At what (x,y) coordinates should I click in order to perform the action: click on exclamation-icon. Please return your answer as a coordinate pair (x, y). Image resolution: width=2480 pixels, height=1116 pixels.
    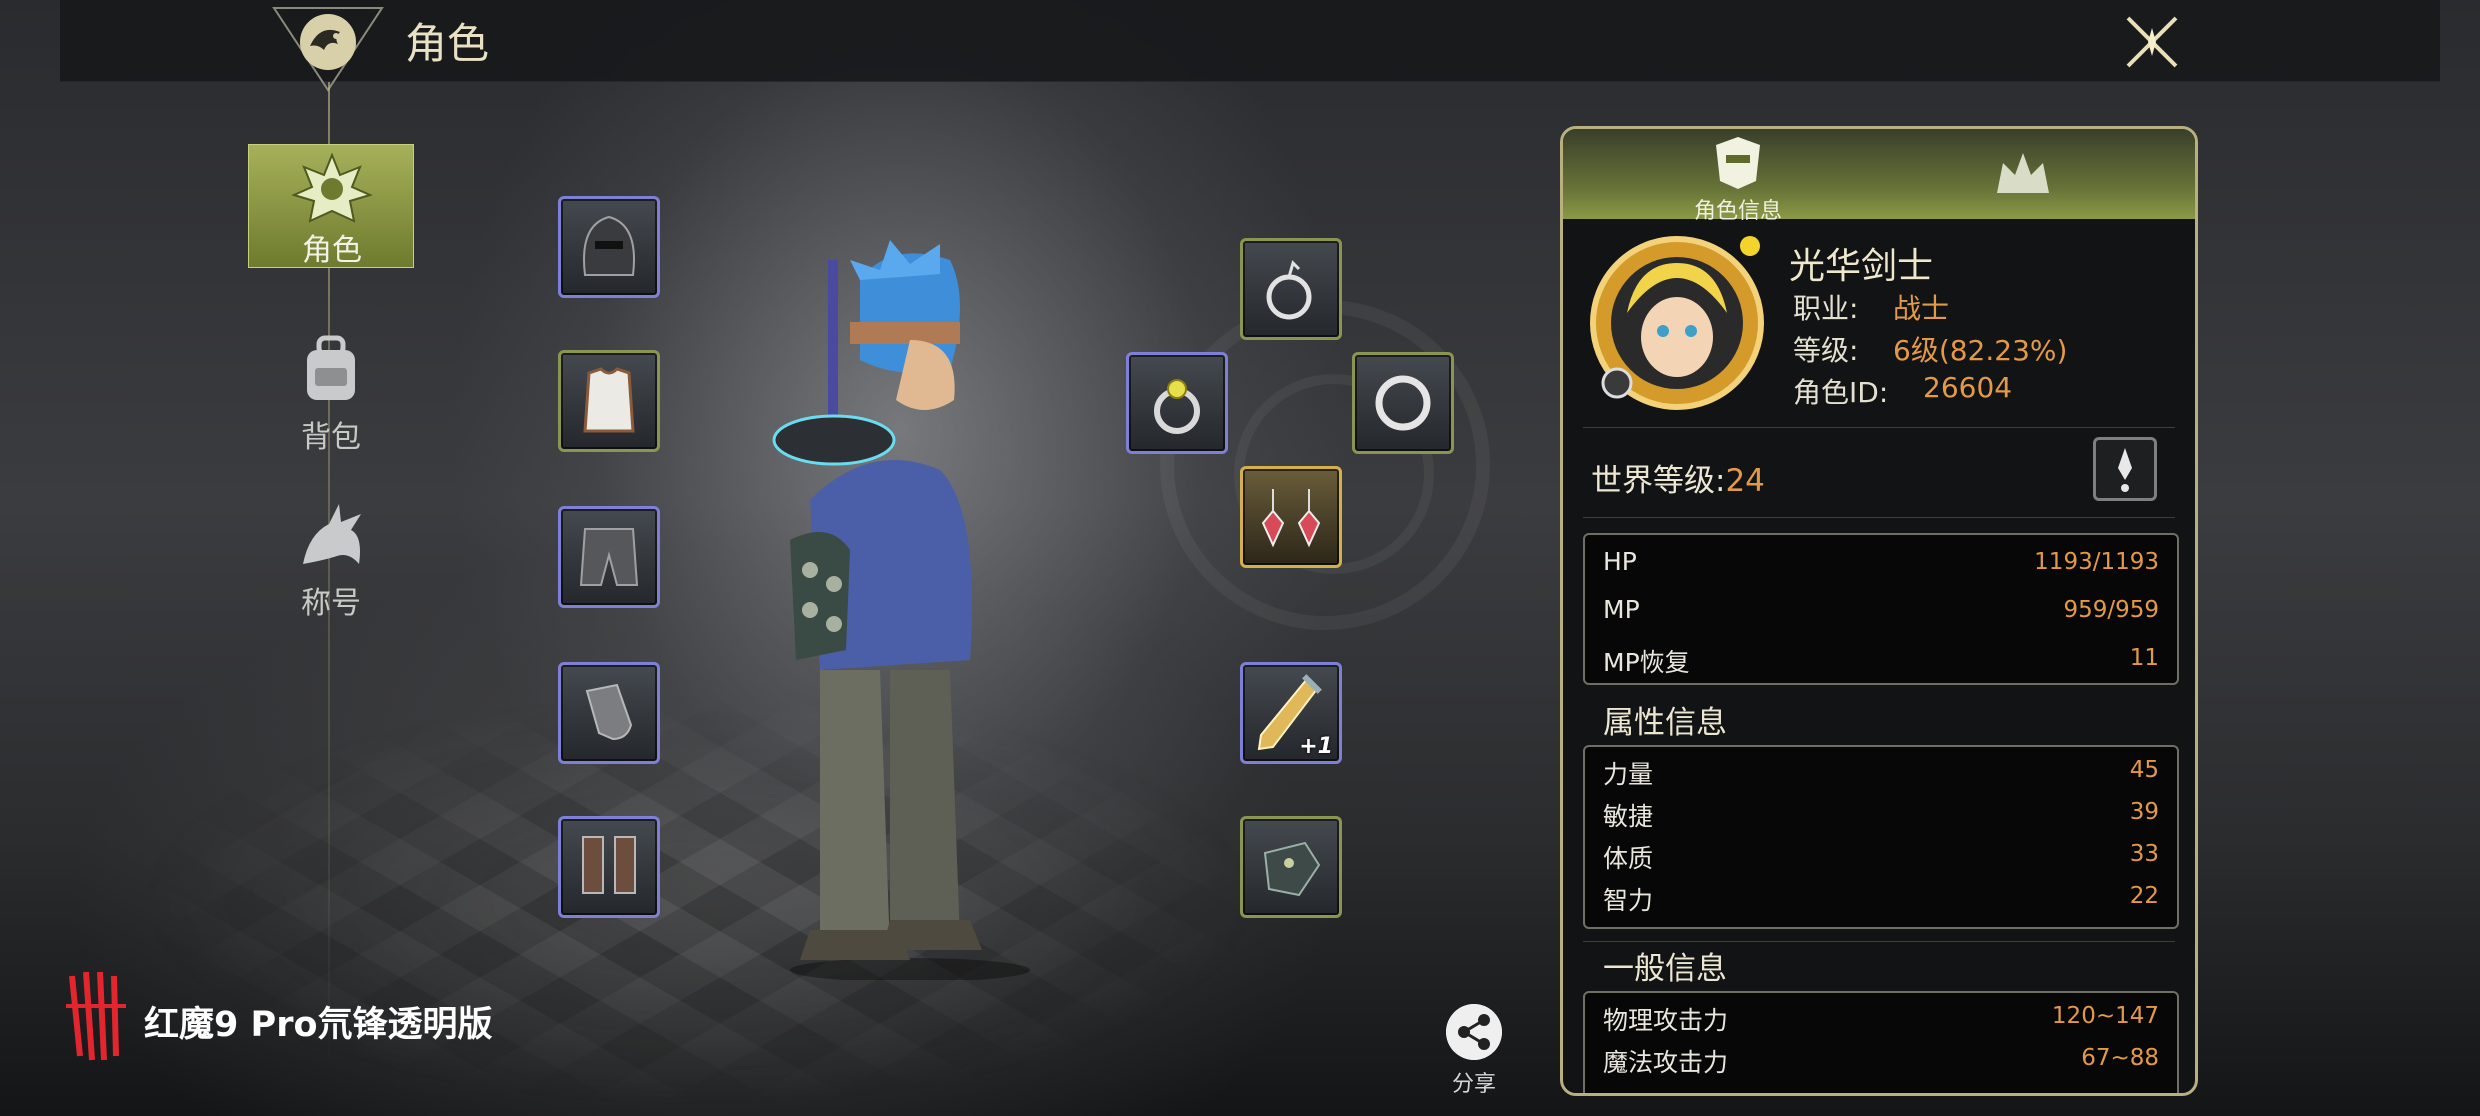
    Looking at the image, I should click on (2125, 470).